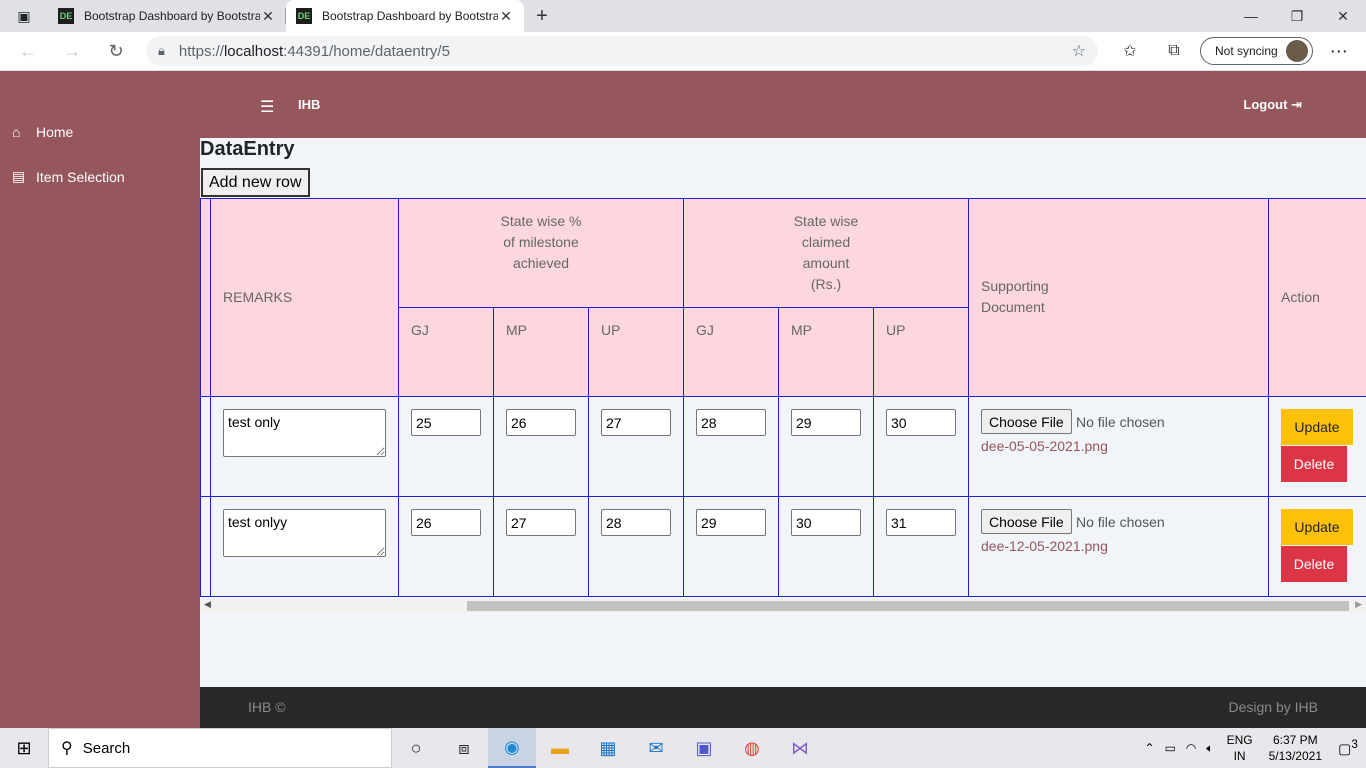  I want to click on profile-sync-button: Not syncing, so click(1256, 51).